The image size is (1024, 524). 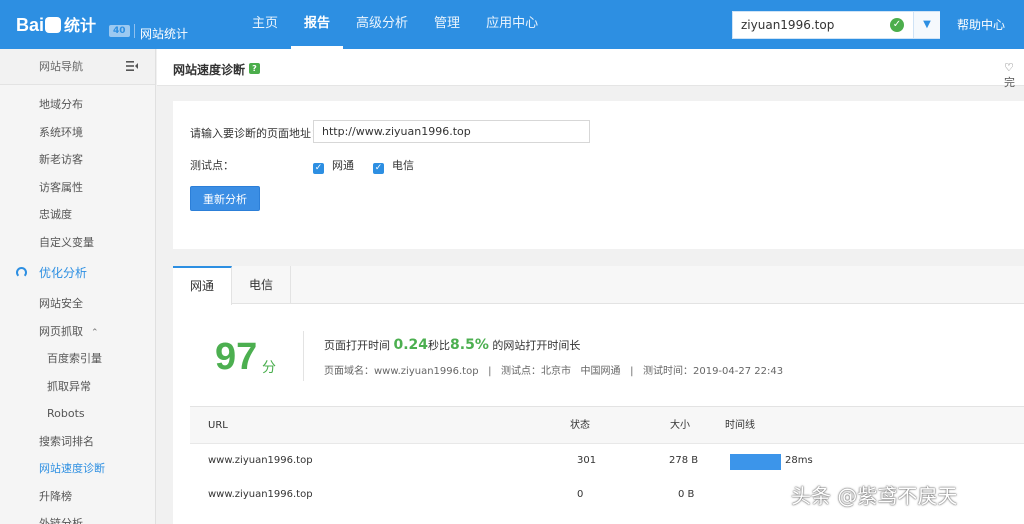 I want to click on summary-middle: 秒比, so click(x=439, y=345).